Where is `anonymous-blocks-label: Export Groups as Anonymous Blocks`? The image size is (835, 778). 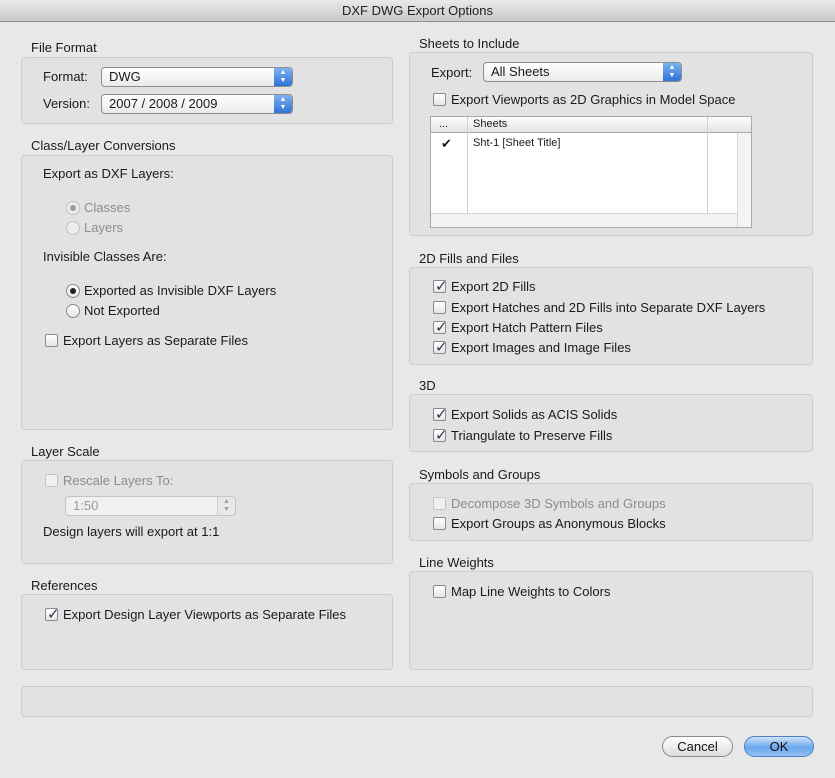 anonymous-blocks-label: Export Groups as Anonymous Blocks is located at coordinates (558, 523).